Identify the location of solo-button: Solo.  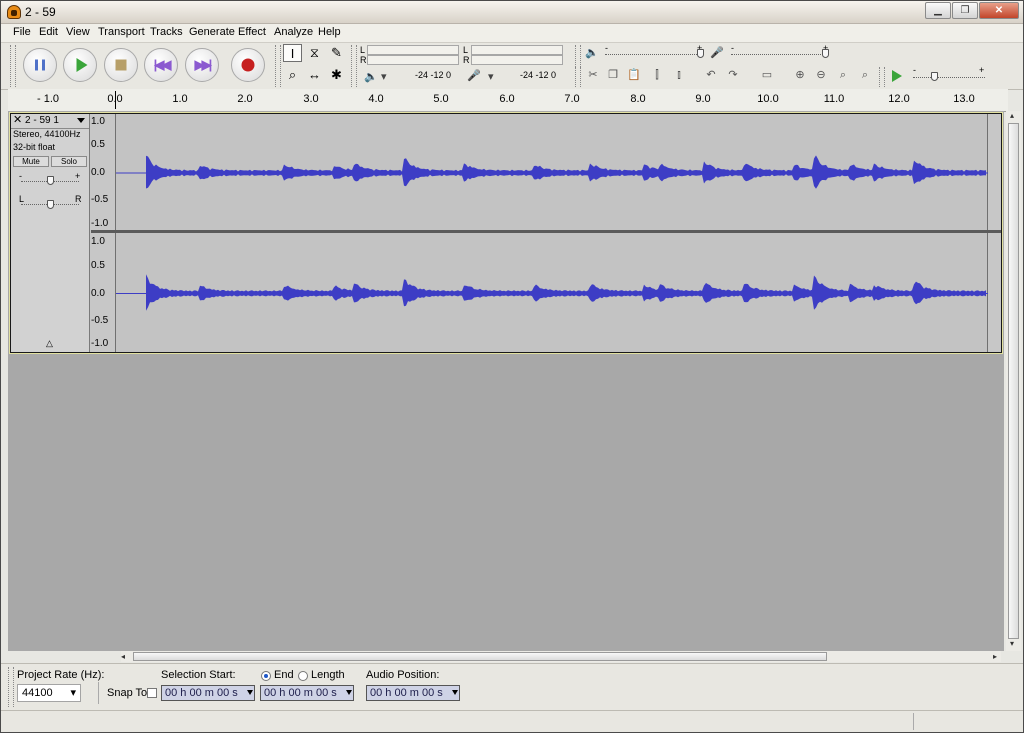
(69, 161).